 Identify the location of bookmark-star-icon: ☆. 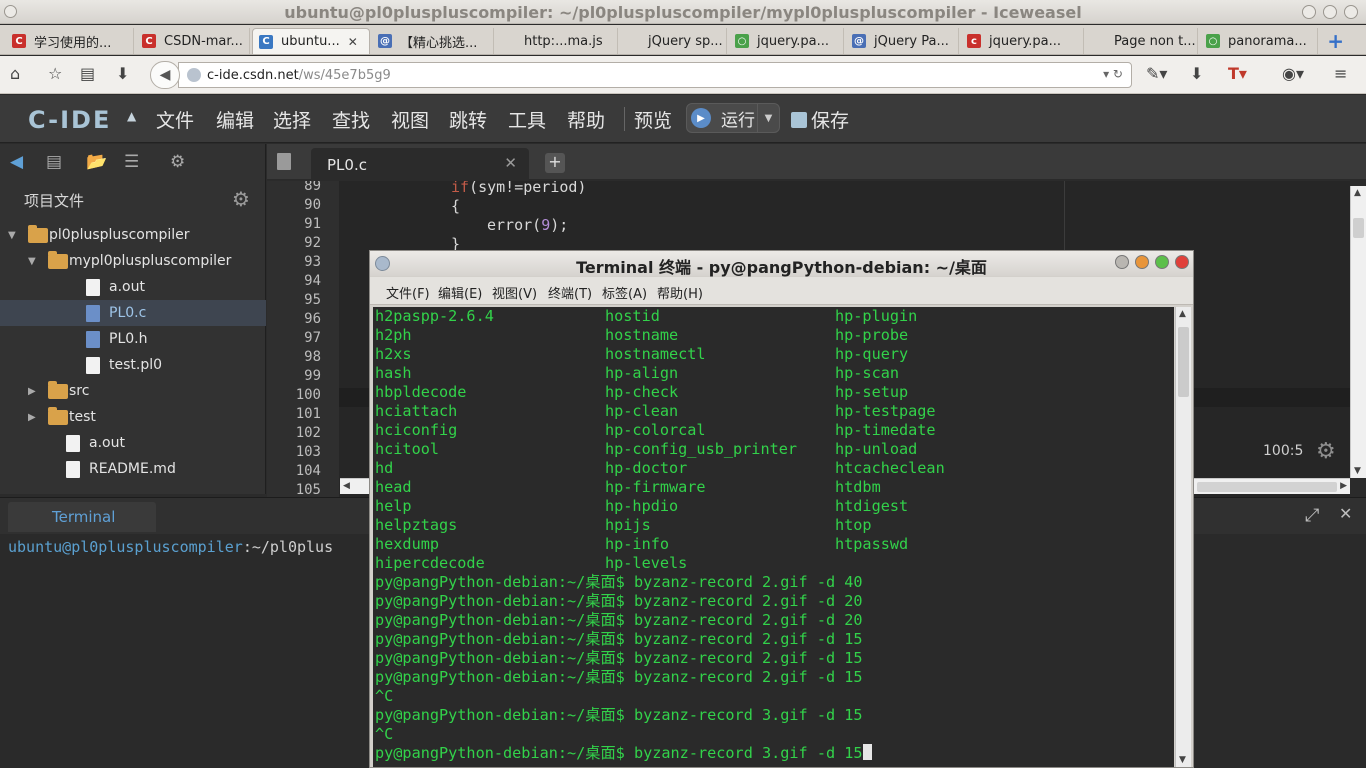
(55, 74).